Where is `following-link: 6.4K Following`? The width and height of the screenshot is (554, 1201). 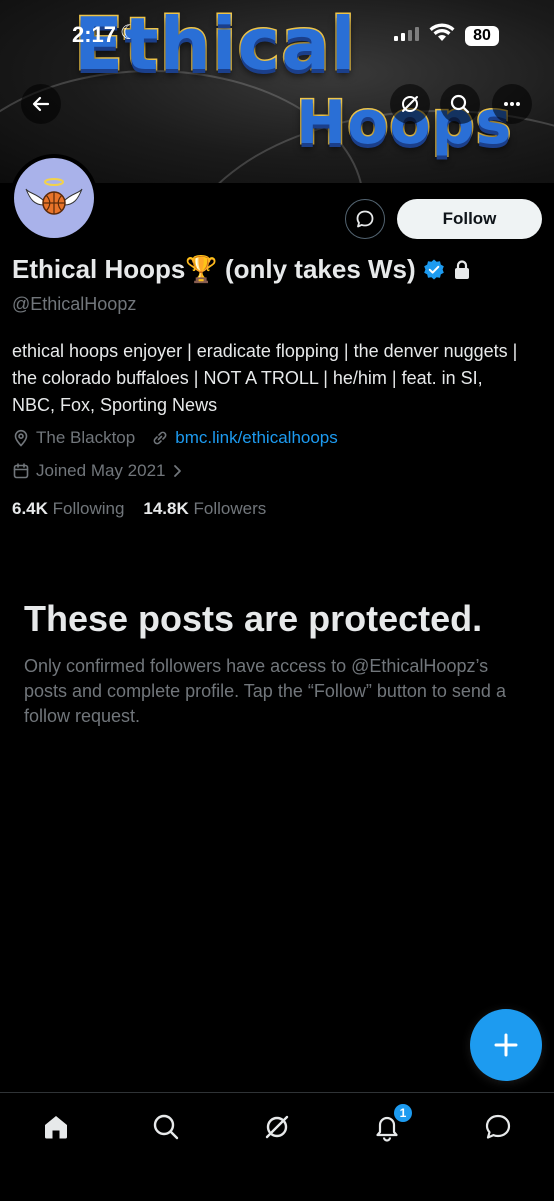
following-link: 6.4K Following is located at coordinates (68, 508).